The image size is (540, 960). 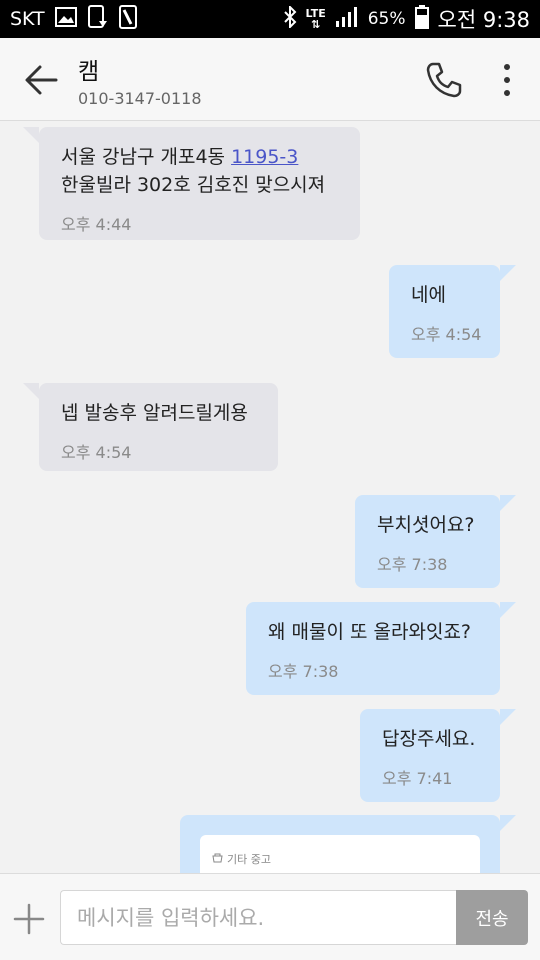 I want to click on message-text: 답장주세요., so click(x=429, y=739).